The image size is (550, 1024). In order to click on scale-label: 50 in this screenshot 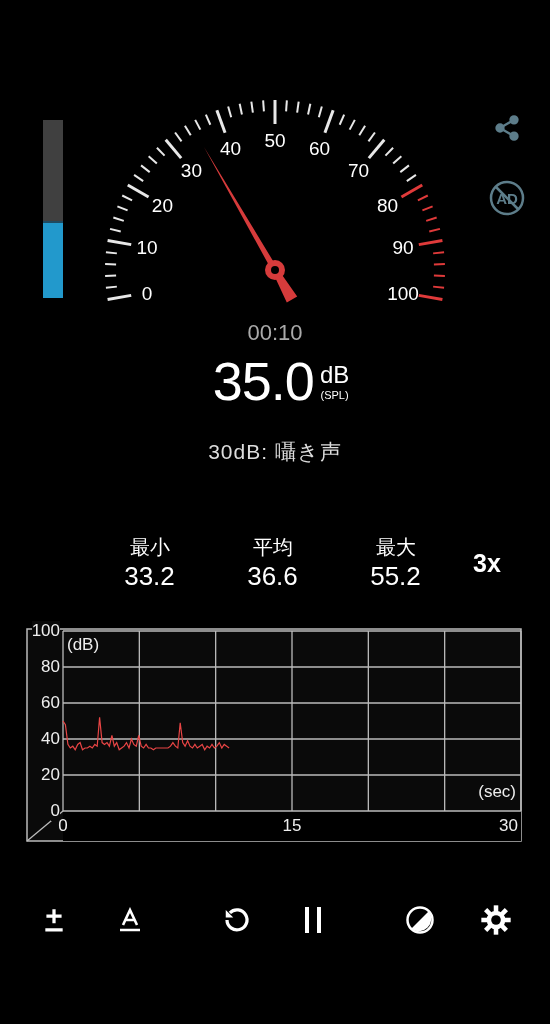, I will do `click(275, 140)`.